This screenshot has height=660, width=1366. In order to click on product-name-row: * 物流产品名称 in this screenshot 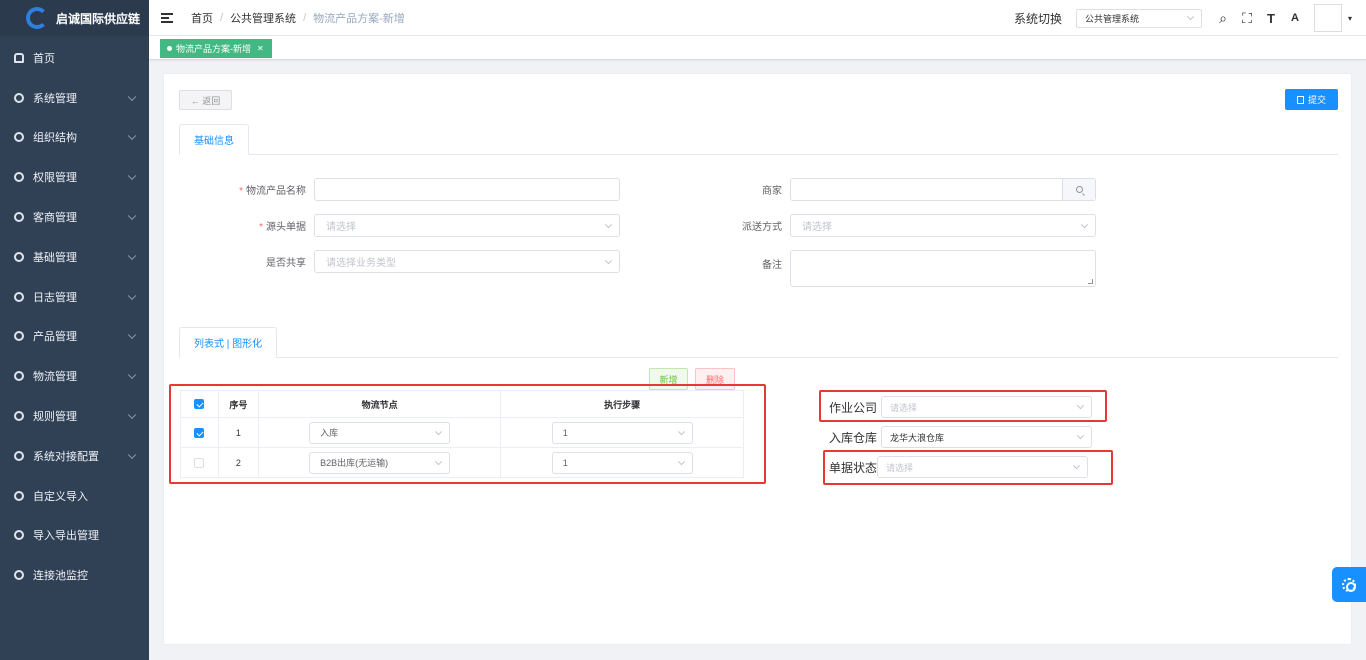, I will do `click(392, 189)`.